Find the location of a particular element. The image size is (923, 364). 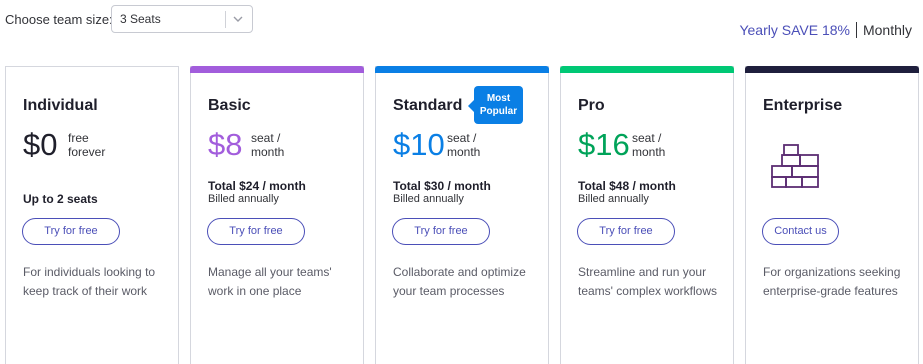

most-popular-badge: Most Popular is located at coordinates (495, 105).